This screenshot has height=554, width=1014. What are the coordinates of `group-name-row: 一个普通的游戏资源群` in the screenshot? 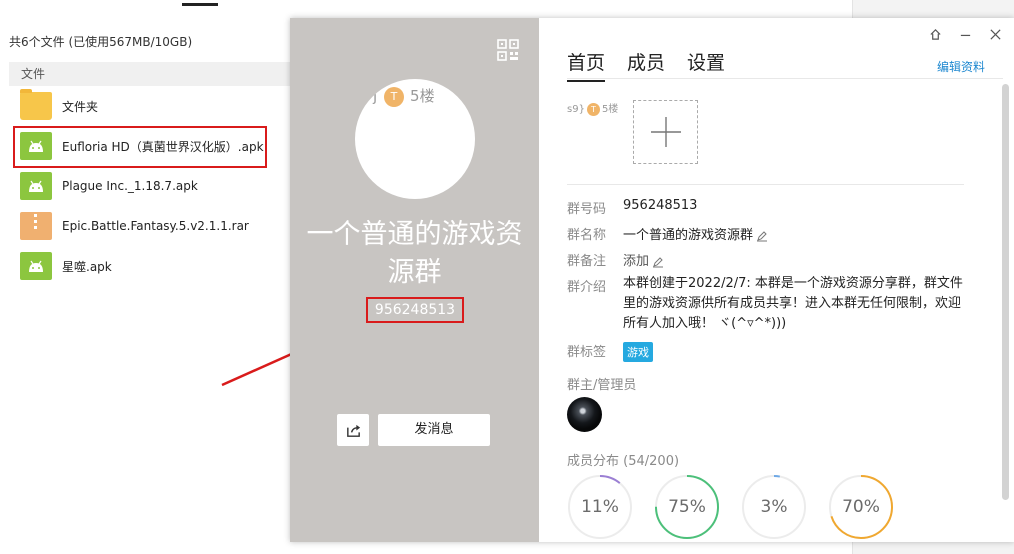 It's located at (695, 233).